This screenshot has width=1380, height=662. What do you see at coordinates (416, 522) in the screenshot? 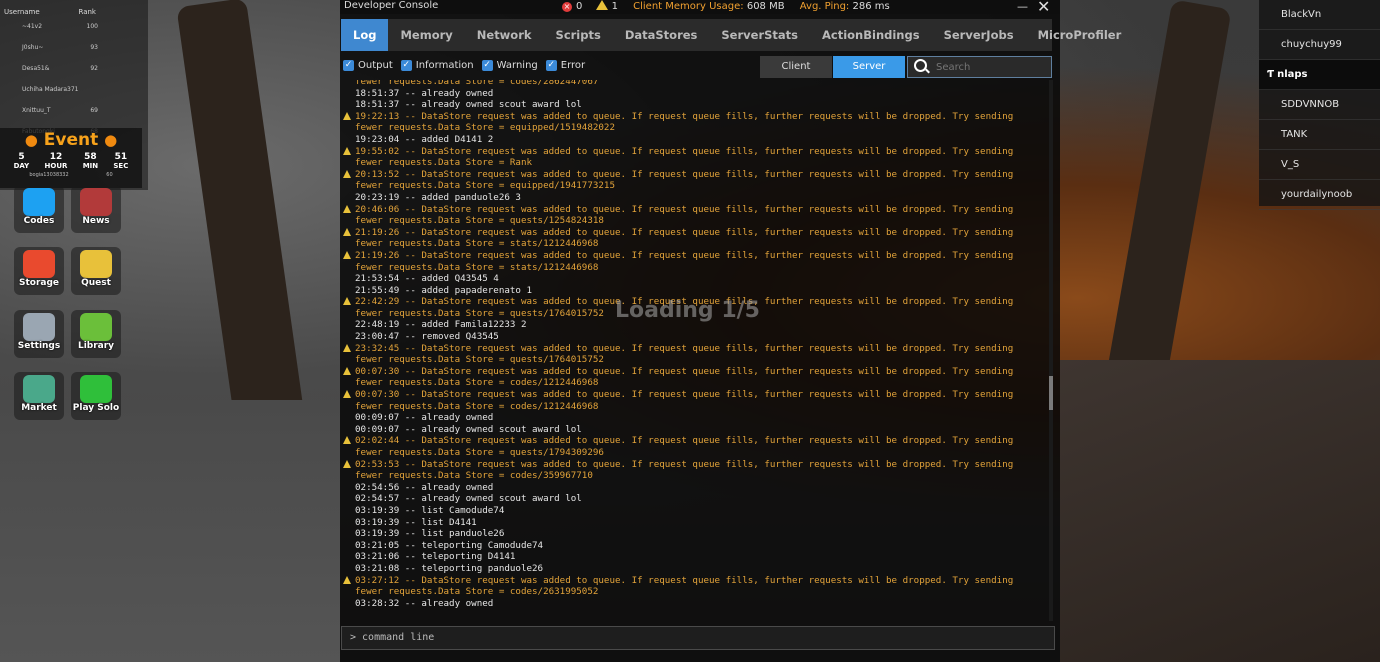
I see `log-line-text: 03:19:39 -- list D4141` at bounding box center [416, 522].